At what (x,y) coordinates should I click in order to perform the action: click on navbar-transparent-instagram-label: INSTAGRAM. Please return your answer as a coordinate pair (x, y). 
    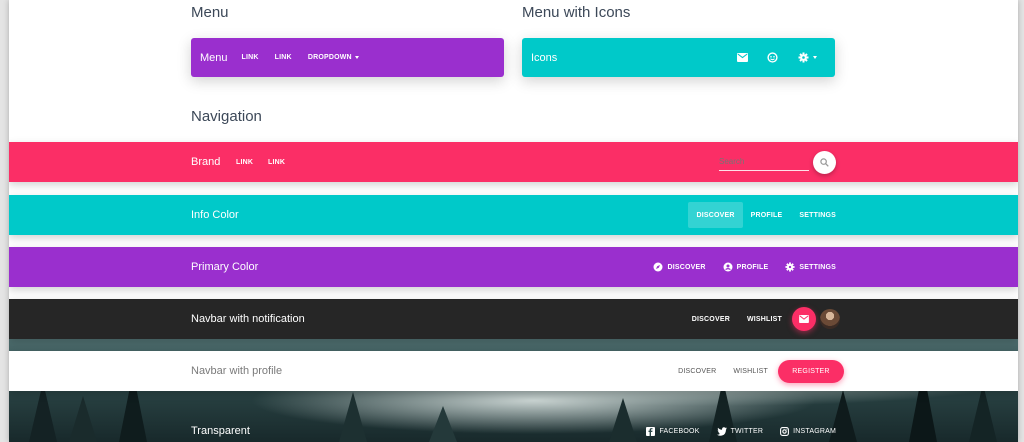
    Looking at the image, I should click on (814, 431).